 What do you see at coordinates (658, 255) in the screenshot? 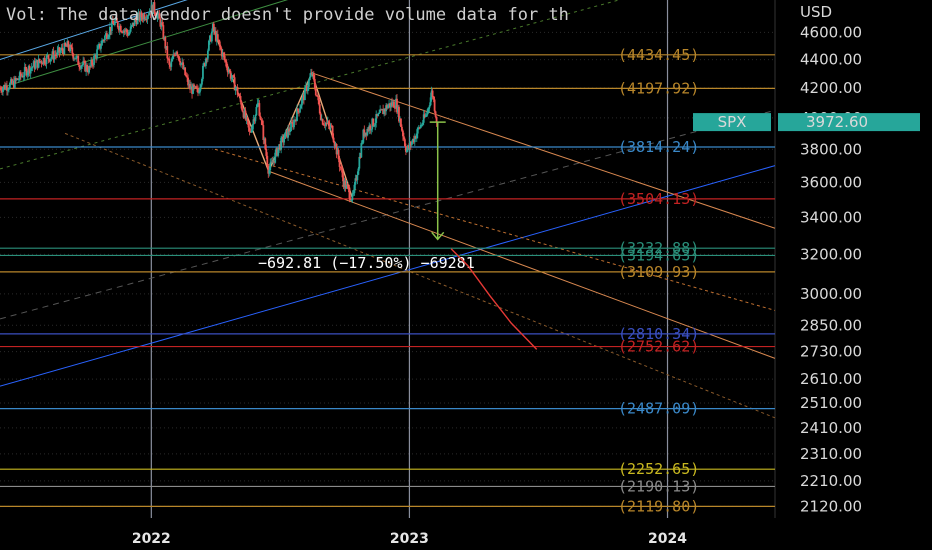
I see `horizontal-level-label: (3194.63)` at bounding box center [658, 255].